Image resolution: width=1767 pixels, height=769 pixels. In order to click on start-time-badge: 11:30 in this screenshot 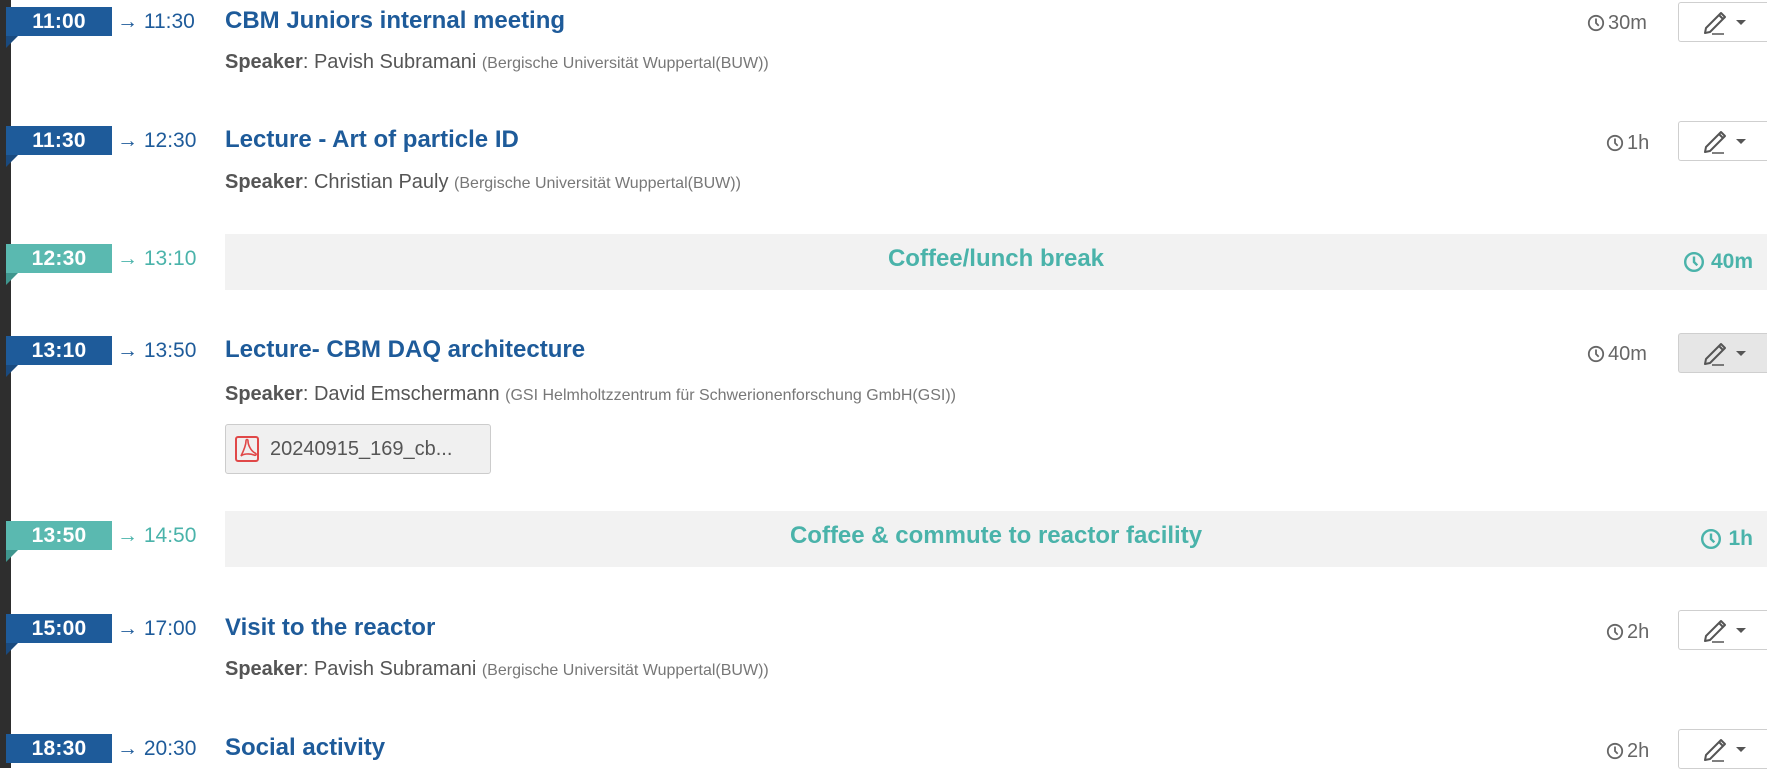, I will do `click(59, 140)`.